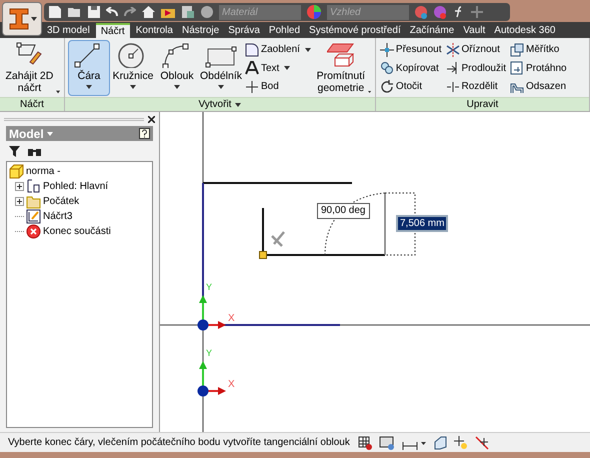 The width and height of the screenshot is (590, 458). What do you see at coordinates (343, 211) in the screenshot?
I see `dimension-label: 90,00 deg` at bounding box center [343, 211].